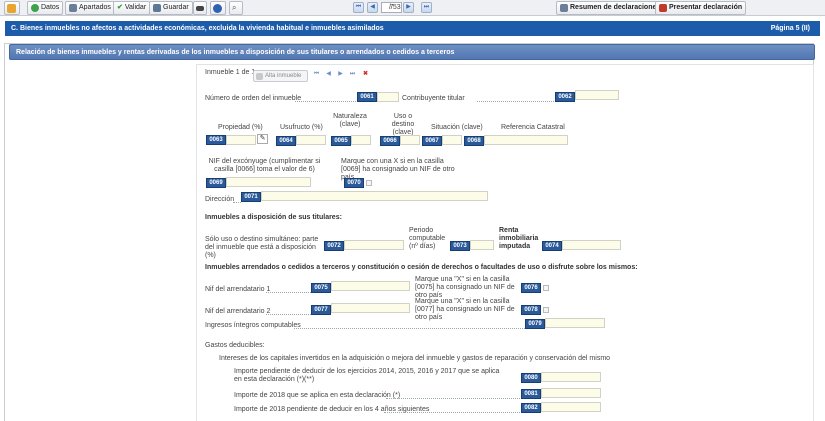  I want to click on referencia-label: Referencia Catastral, so click(533, 127).